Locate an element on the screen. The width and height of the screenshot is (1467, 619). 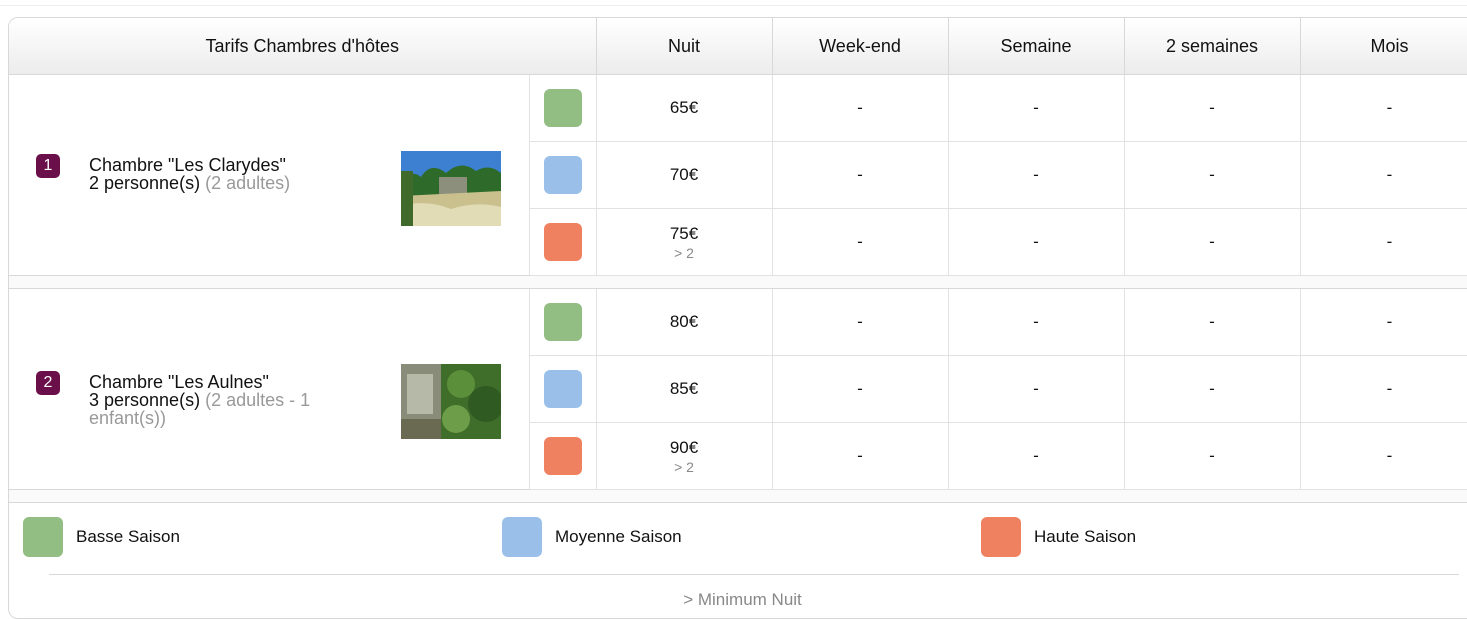
header-mois: Mois is located at coordinates (1383, 46).